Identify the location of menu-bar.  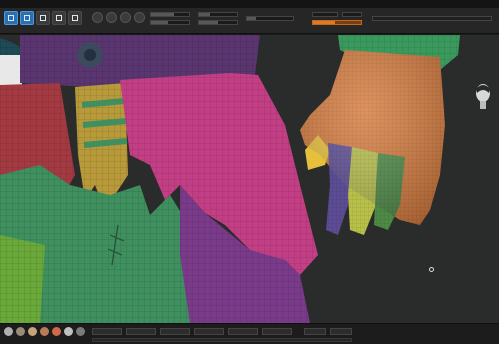
(249, 4).